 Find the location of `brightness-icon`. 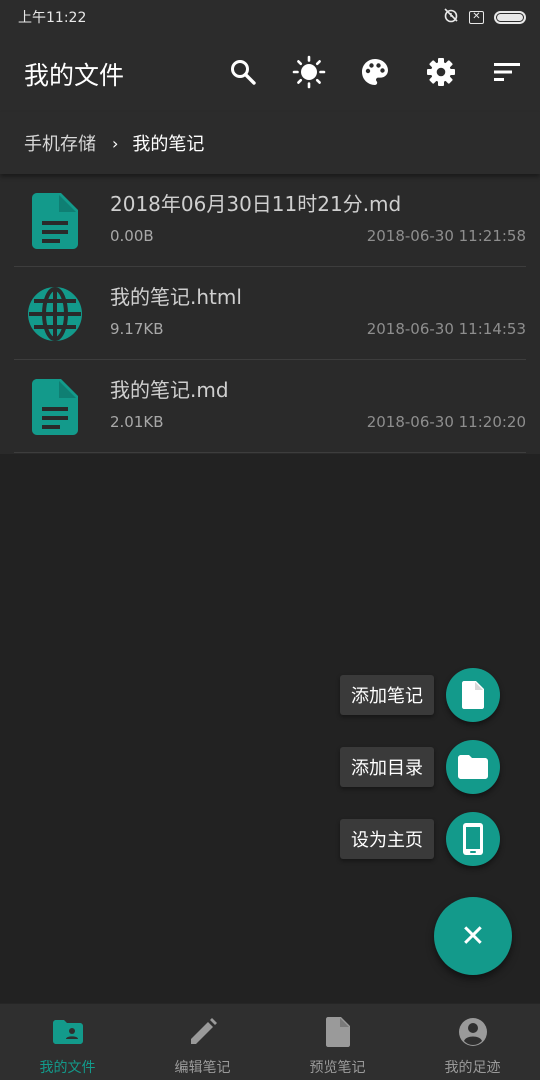

brightness-icon is located at coordinates (309, 72).